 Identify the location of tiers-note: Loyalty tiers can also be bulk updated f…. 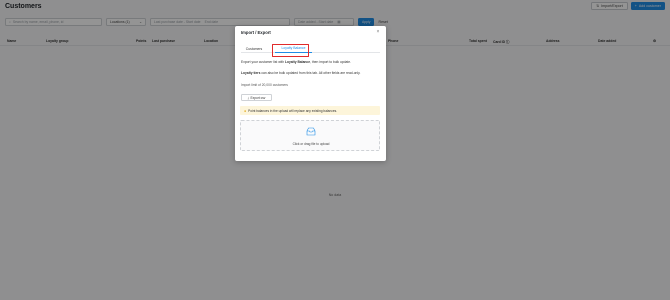
(300, 73).